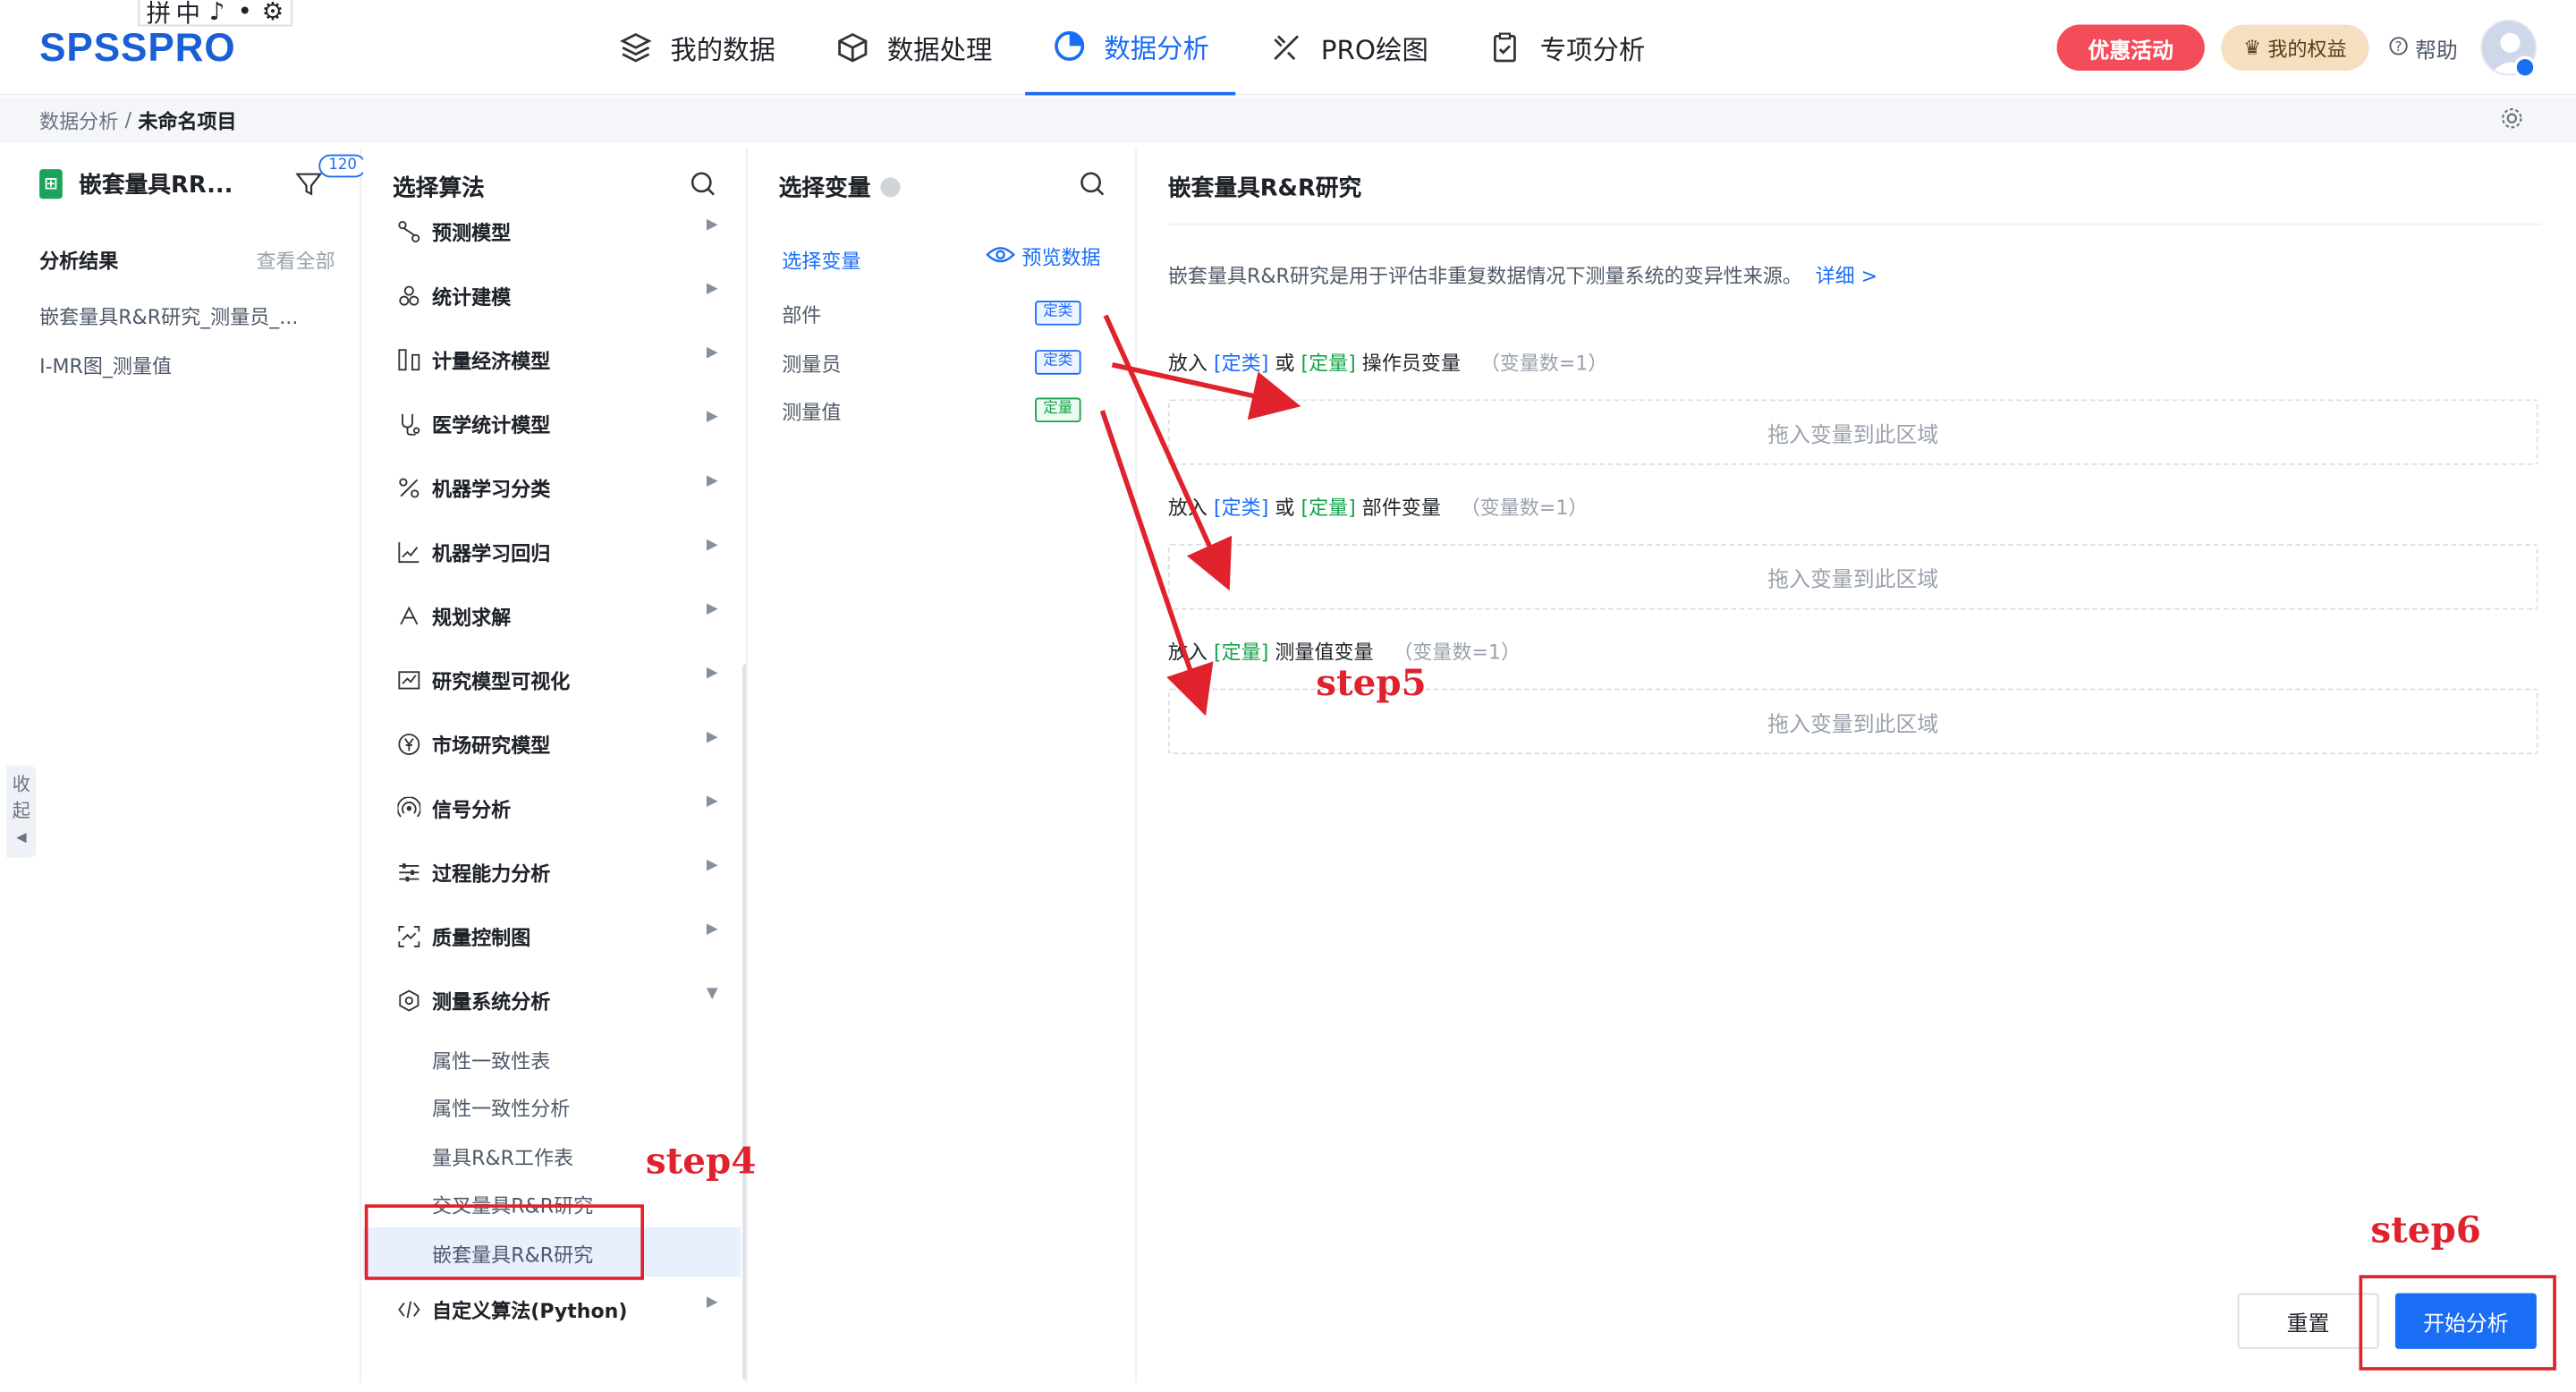 The width and height of the screenshot is (2576, 1392). Describe the element at coordinates (530, 1310) in the screenshot. I see `algorithm-category-label: 自定义算法(Python)` at that location.